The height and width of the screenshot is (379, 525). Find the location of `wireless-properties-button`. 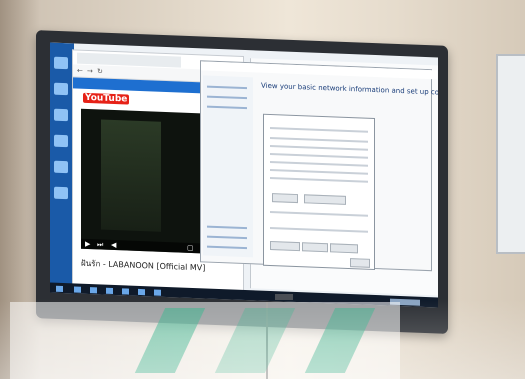

wireless-properties-button is located at coordinates (325, 199).